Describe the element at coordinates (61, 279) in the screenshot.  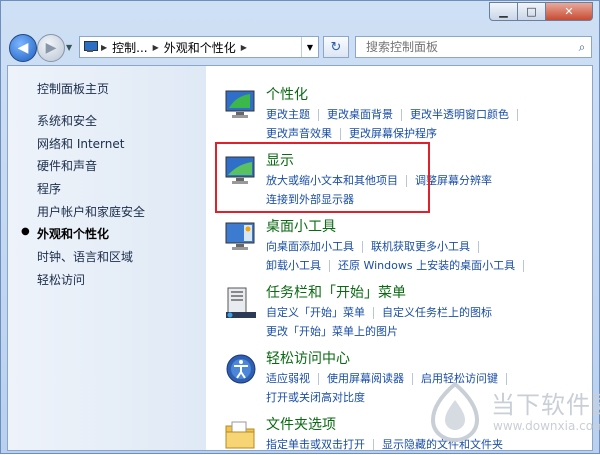
I see `sidebar-item-ease-of-access: 轻松访问` at that location.